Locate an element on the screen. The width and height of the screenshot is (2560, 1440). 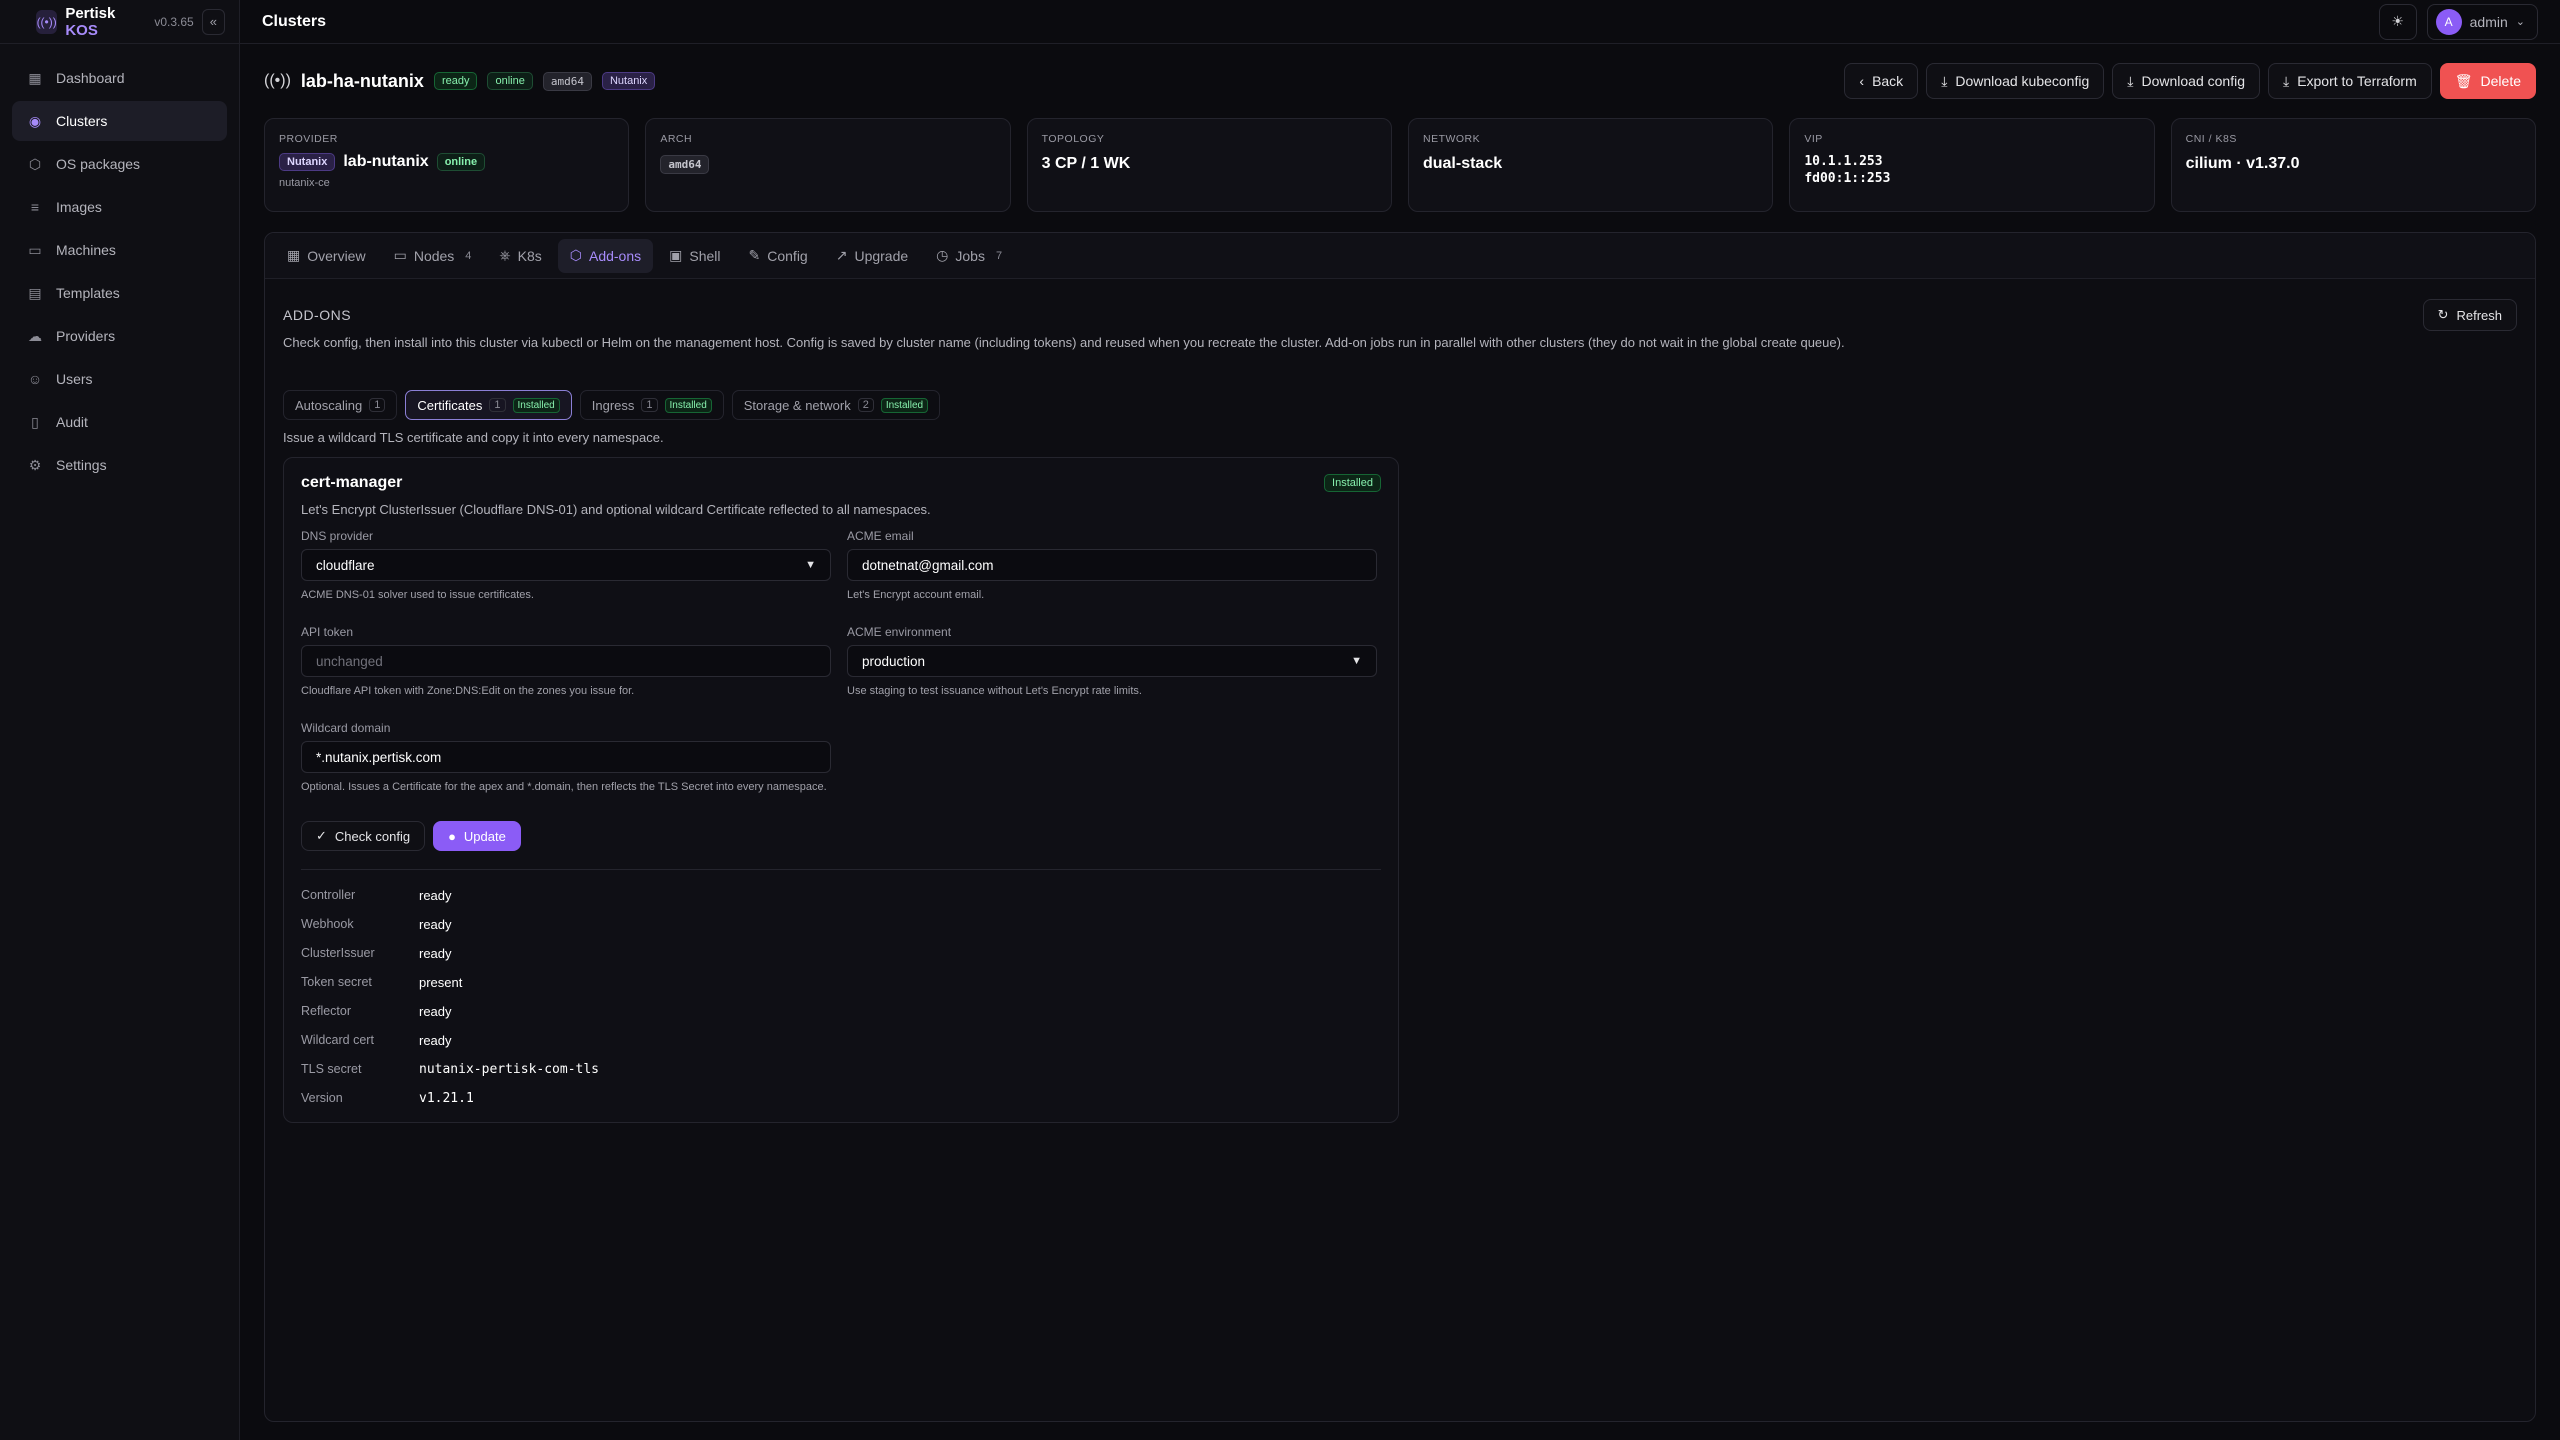
download-kubeconfig-button: ⤓ Download kubeconfig is located at coordinates (2015, 81).